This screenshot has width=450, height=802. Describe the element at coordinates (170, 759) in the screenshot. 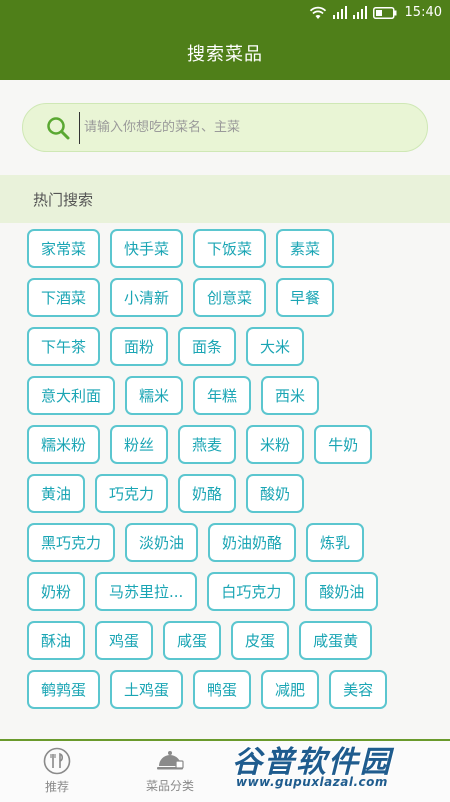

I see `cloche-icon` at that location.